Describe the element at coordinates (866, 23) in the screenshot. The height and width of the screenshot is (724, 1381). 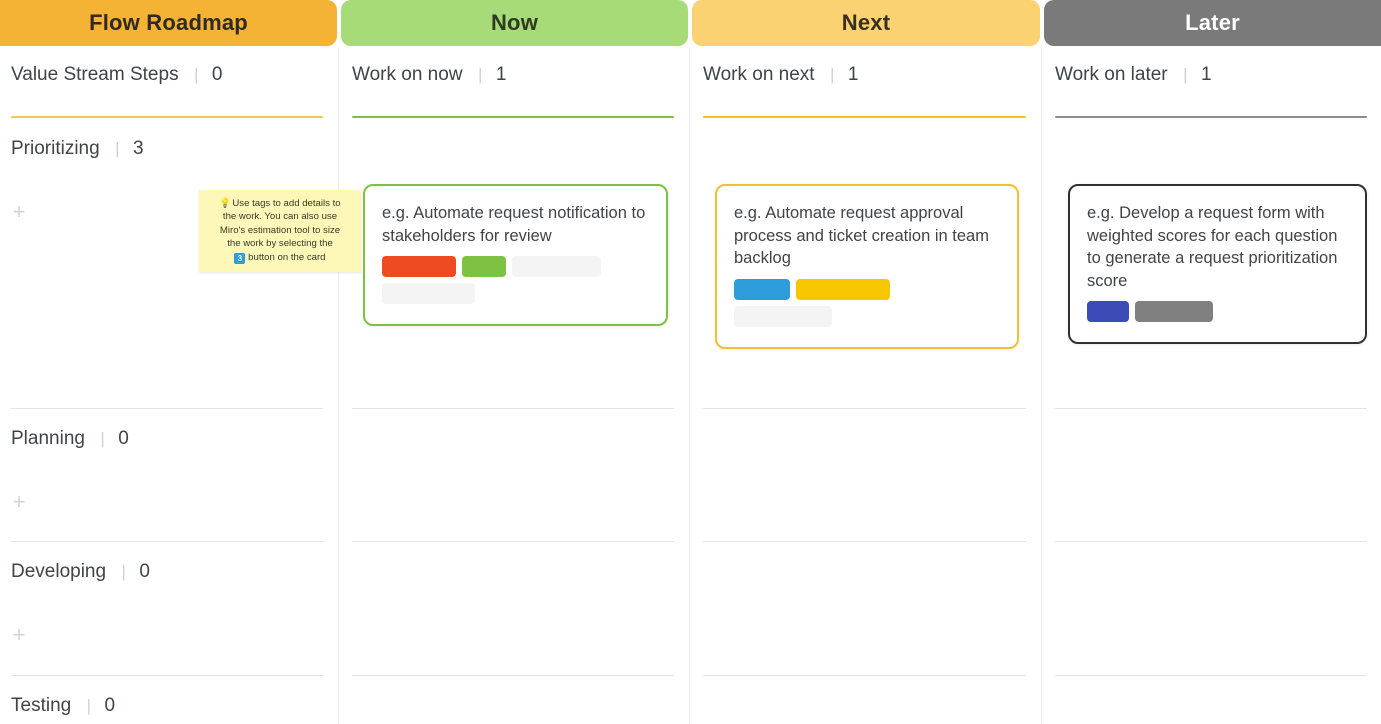
I see `column-header-next: Next` at that location.